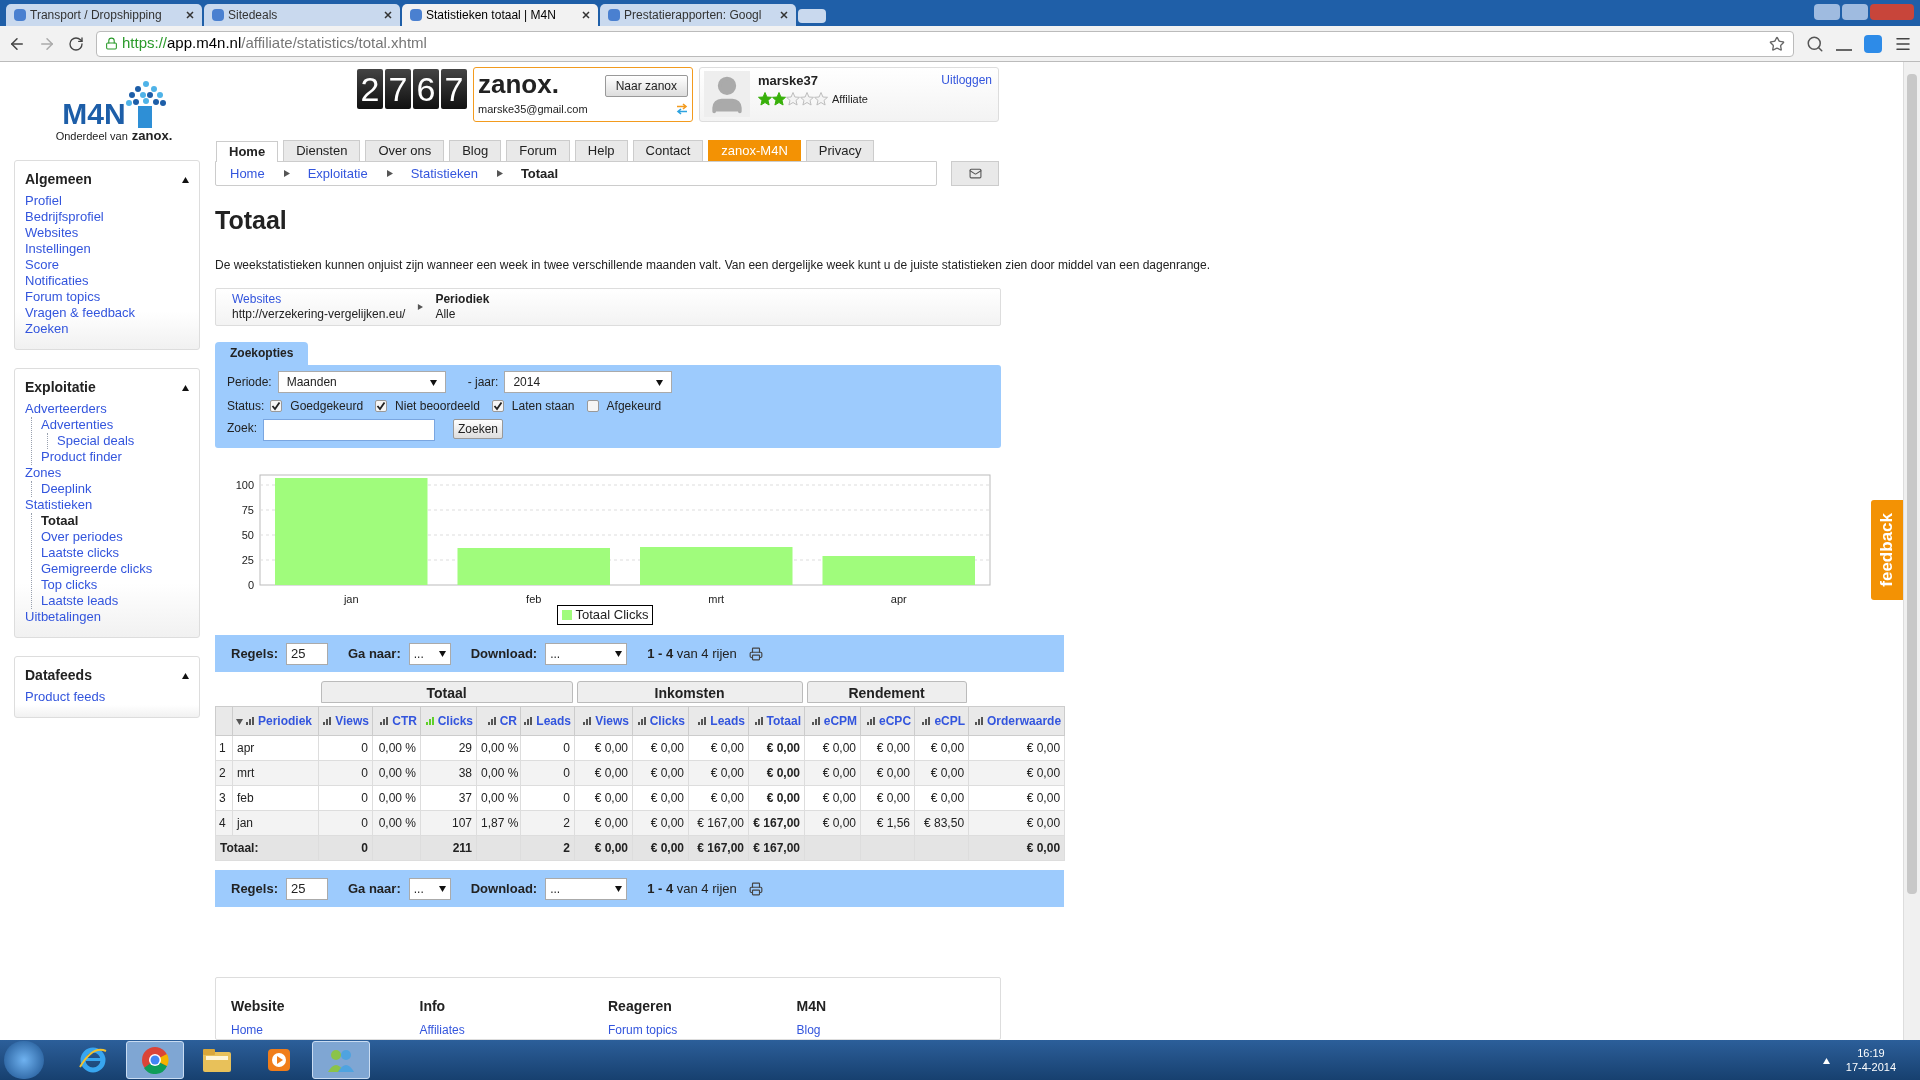 The width and height of the screenshot is (1920, 1080). I want to click on sidebar-link: Bedrijfsprofiel, so click(107, 216).